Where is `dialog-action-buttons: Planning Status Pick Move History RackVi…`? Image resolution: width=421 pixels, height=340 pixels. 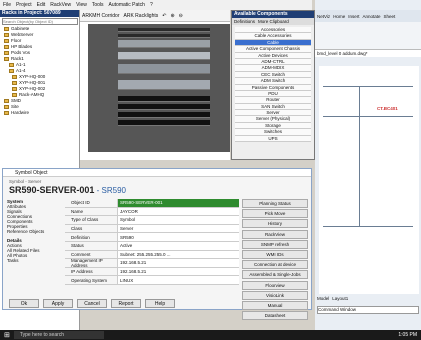
dialog-action-buttons: Planning Status Pick Move History RackVi… is located at coordinates (275, 260).